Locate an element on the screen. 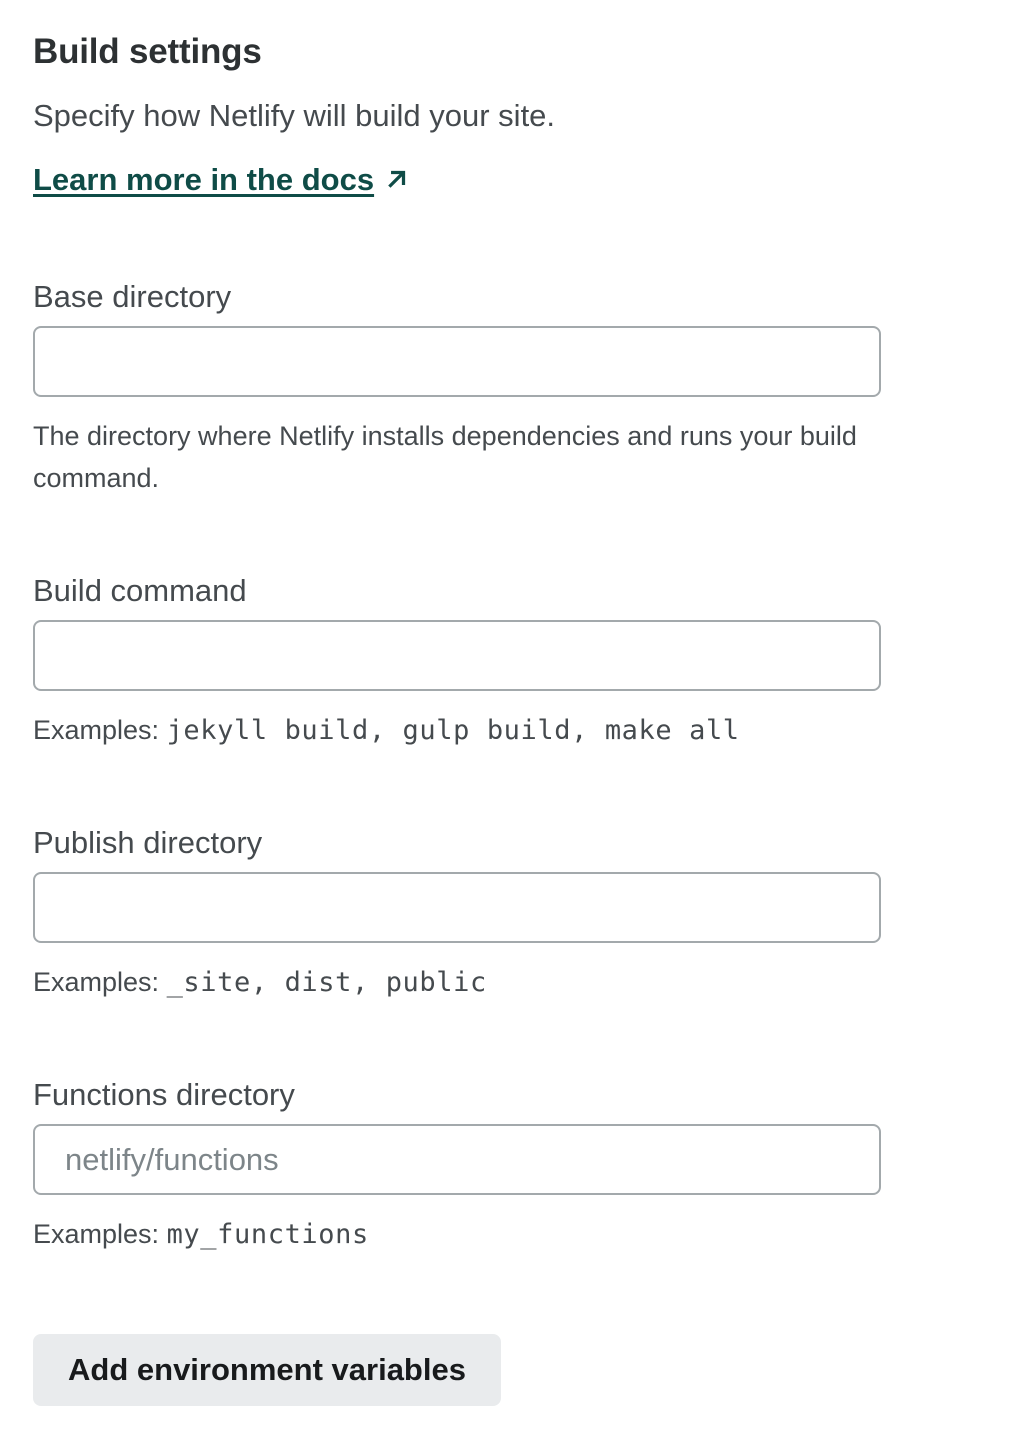 Image resolution: width=1012 pixels, height=1450 pixels. functions-directory-label: Functions directory is located at coordinates (164, 1094).